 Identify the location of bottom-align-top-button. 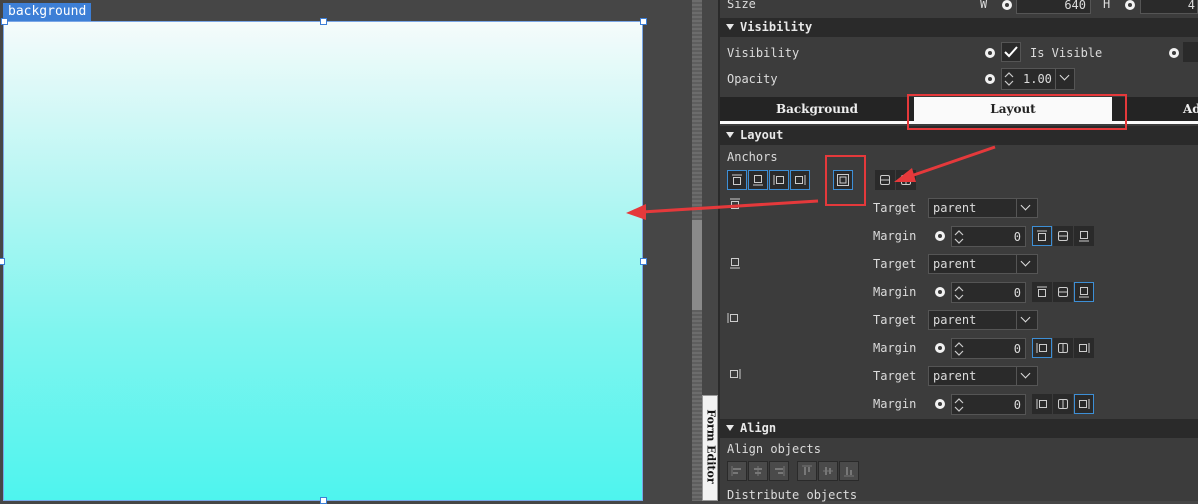
(1042, 292).